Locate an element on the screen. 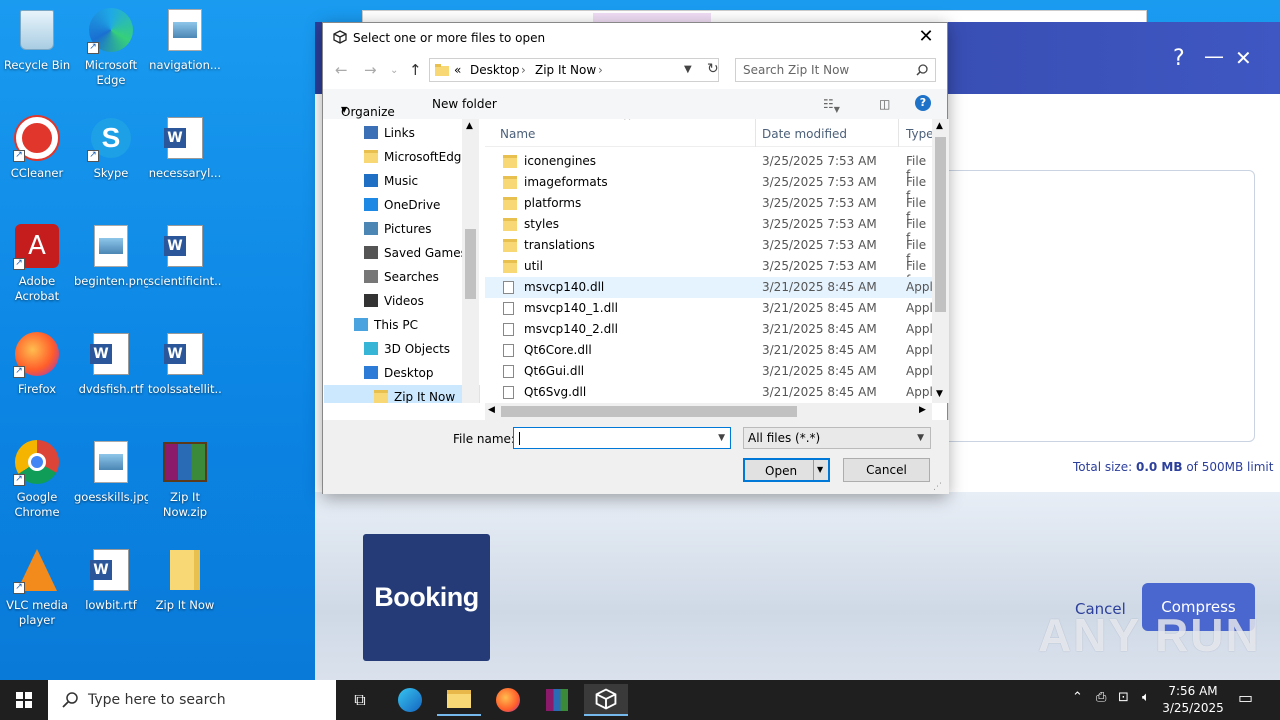 The width and height of the screenshot is (1280, 720). scroll-left-icon: ◀ is located at coordinates (491, 410).